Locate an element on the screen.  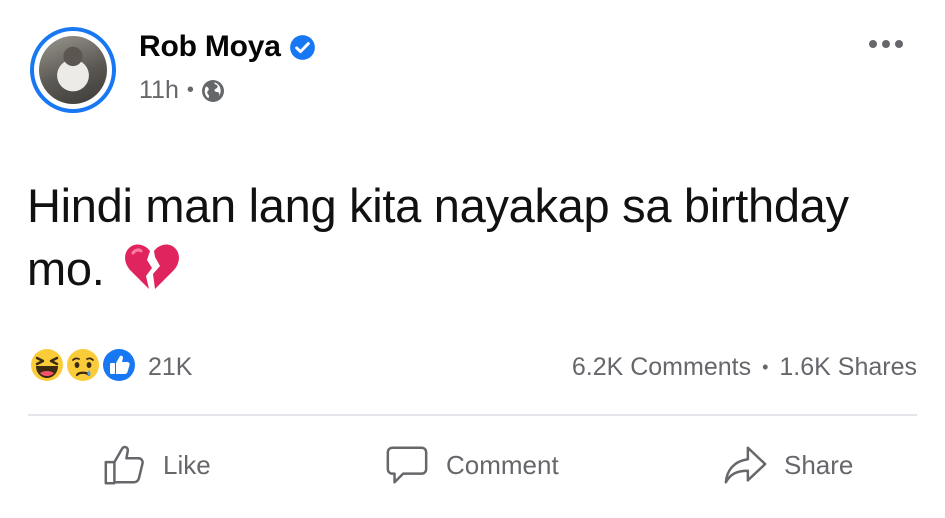
author-name: Rob Moya is located at coordinates (210, 47).